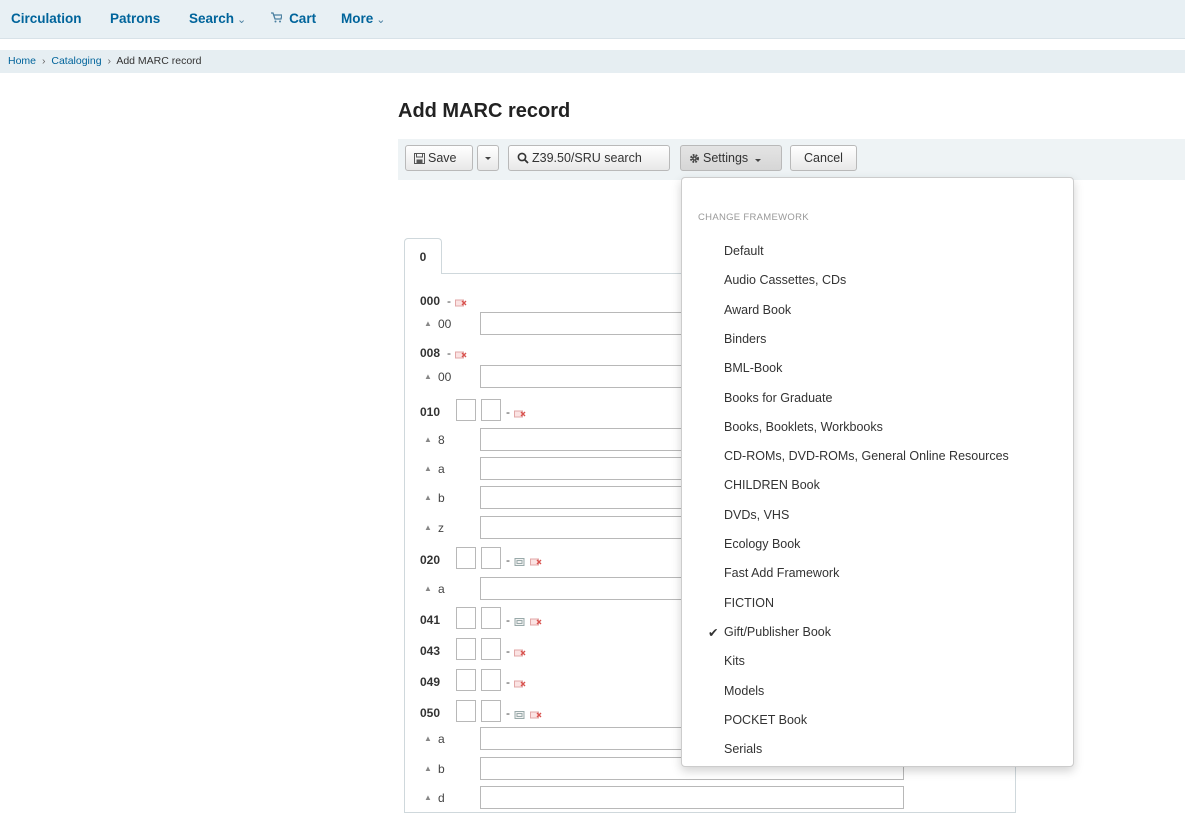 The height and width of the screenshot is (813, 1185). Describe the element at coordinates (772, 485) in the screenshot. I see `framework-option: CHILDREN Book` at that location.